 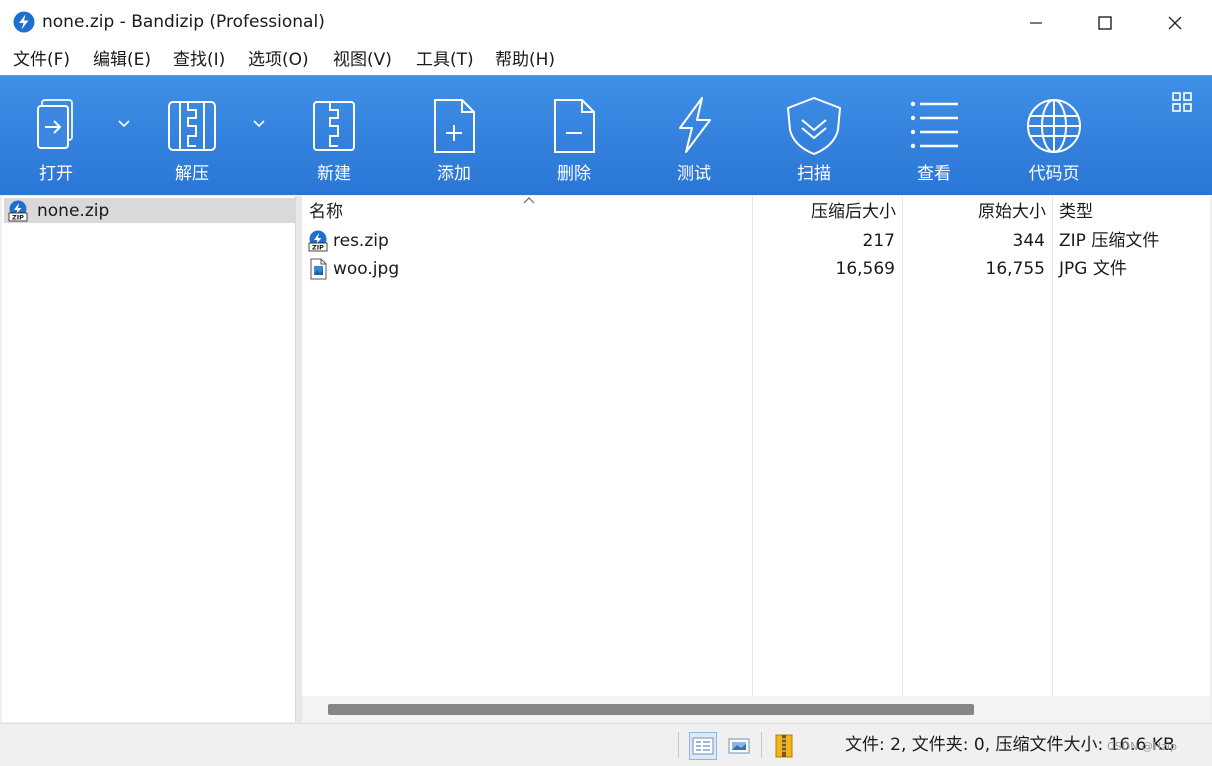 I want to click on add-button: 添加, so click(x=454, y=135).